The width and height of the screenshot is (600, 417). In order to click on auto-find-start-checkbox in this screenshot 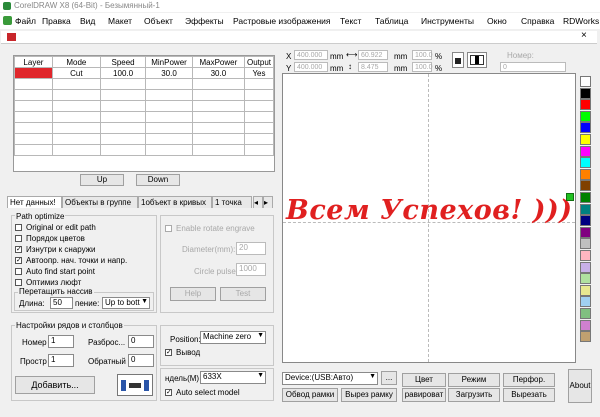, I will do `click(18, 271)`.